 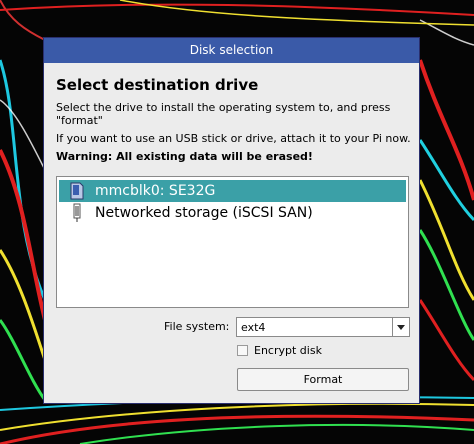 What do you see at coordinates (253, 327) in the screenshot?
I see `file-system-value: ext4` at bounding box center [253, 327].